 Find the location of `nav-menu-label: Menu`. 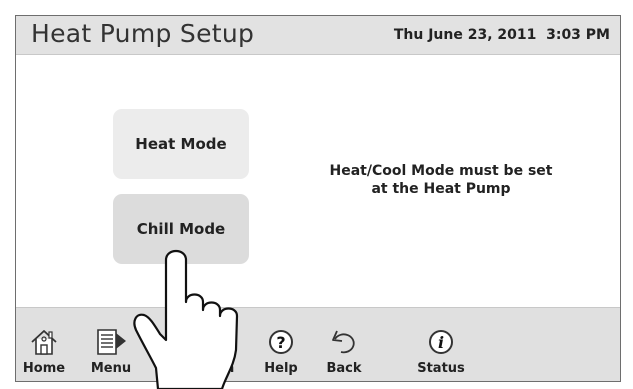

nav-menu-label: Menu is located at coordinates (111, 368).